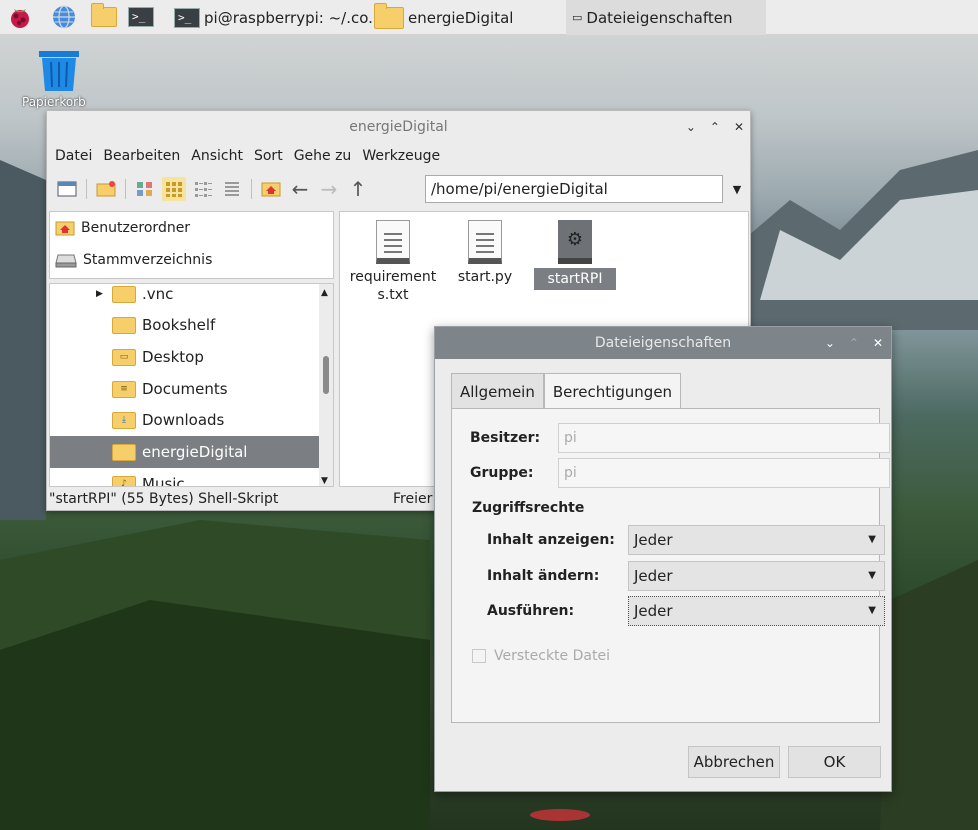  What do you see at coordinates (531, 611) in the screenshot?
I see `execute-label: Ausführen:` at bounding box center [531, 611].